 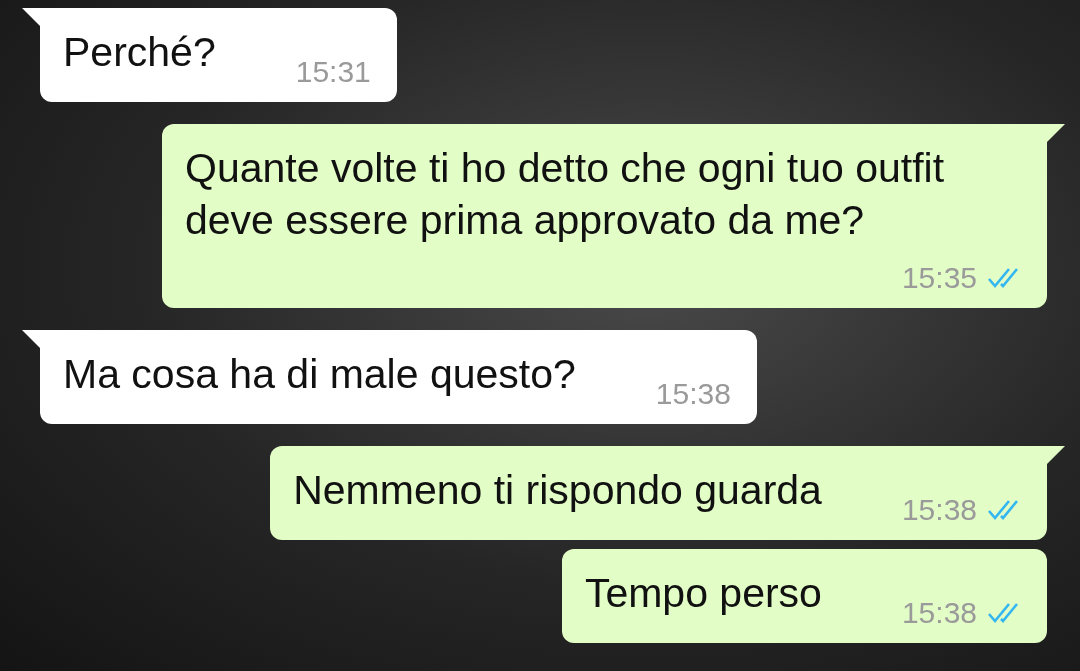 I want to click on message-time: 15:31, so click(x=333, y=72).